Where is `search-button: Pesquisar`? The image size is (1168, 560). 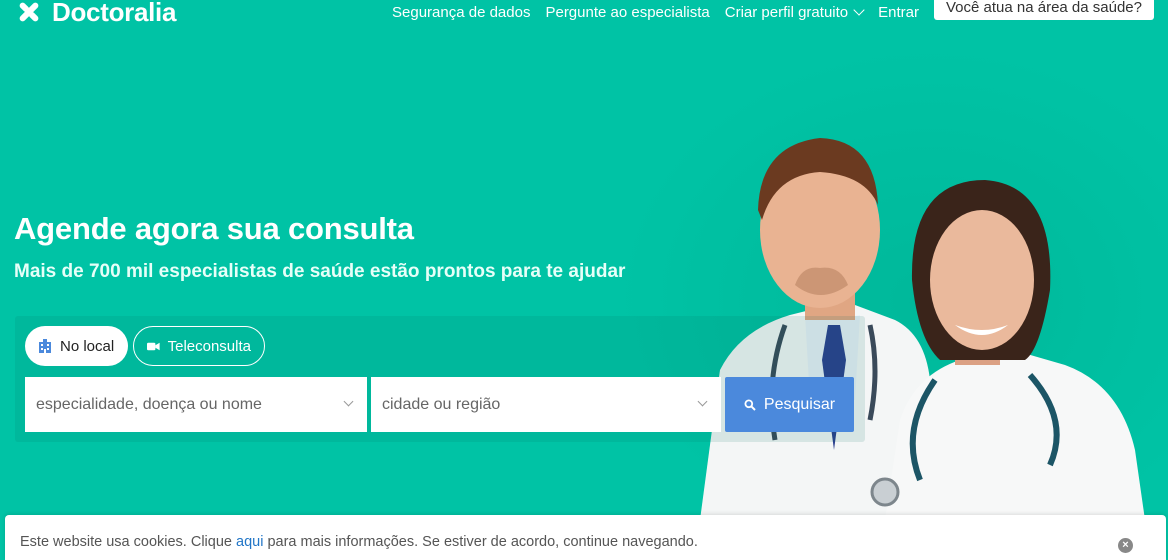
search-button: Pesquisar is located at coordinates (789, 404).